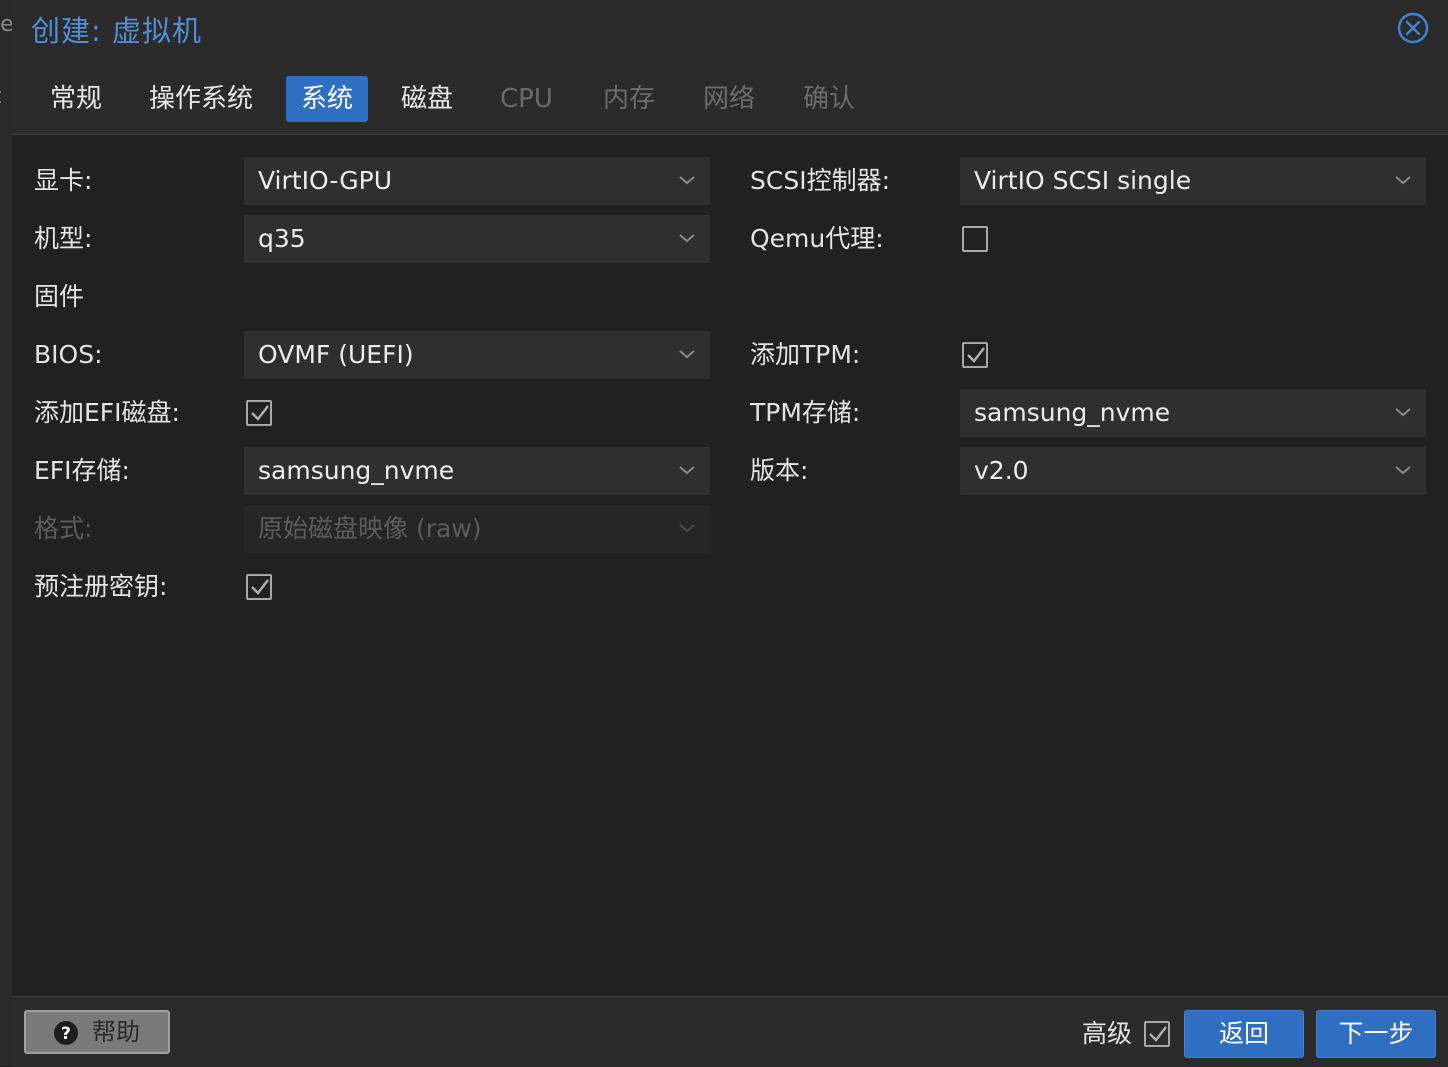 The width and height of the screenshot is (1448, 1067). What do you see at coordinates (336, 354) in the screenshot?
I see `bios-value: OVMF (UEFI)` at bounding box center [336, 354].